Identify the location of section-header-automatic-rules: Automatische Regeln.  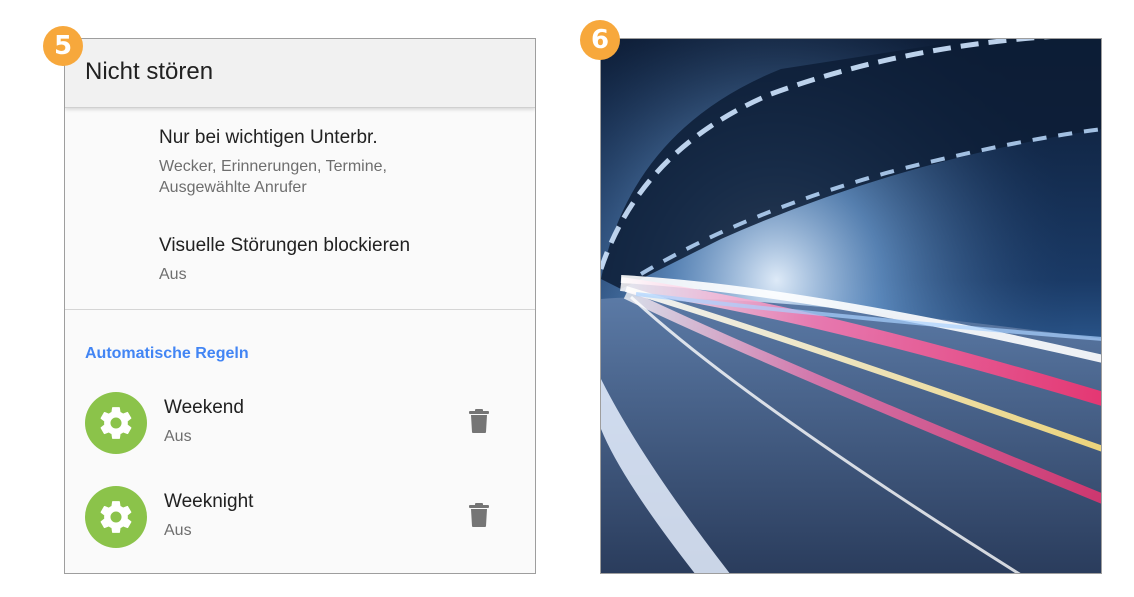
(167, 353).